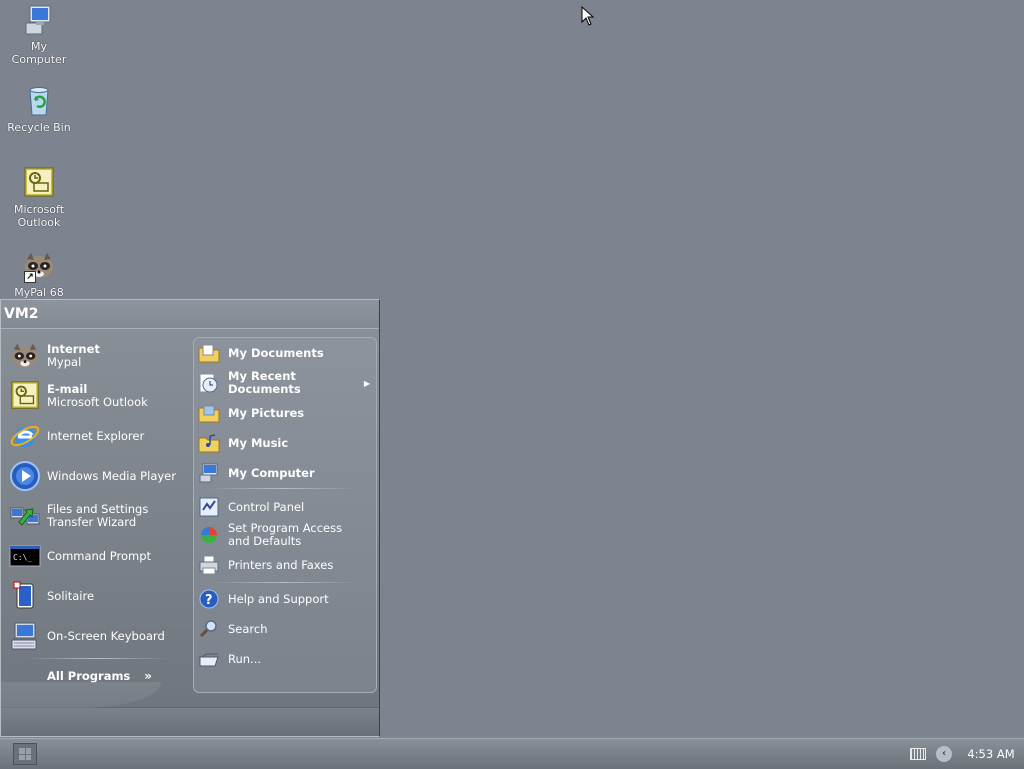 The width and height of the screenshot is (1024, 769). I want to click on svg-text: C:\_, so click(22, 557).